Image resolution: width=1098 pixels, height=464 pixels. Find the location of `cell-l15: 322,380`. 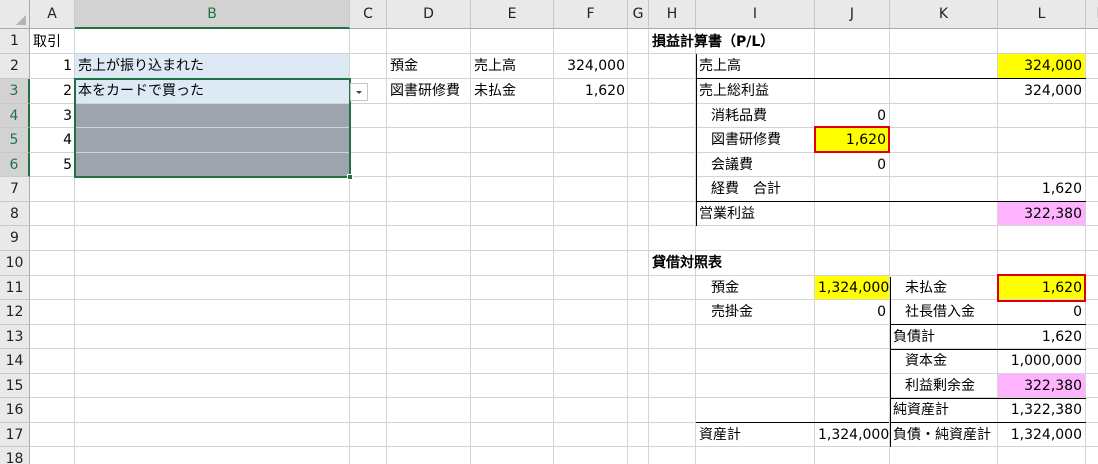

cell-l15: 322,380 is located at coordinates (1041, 386).